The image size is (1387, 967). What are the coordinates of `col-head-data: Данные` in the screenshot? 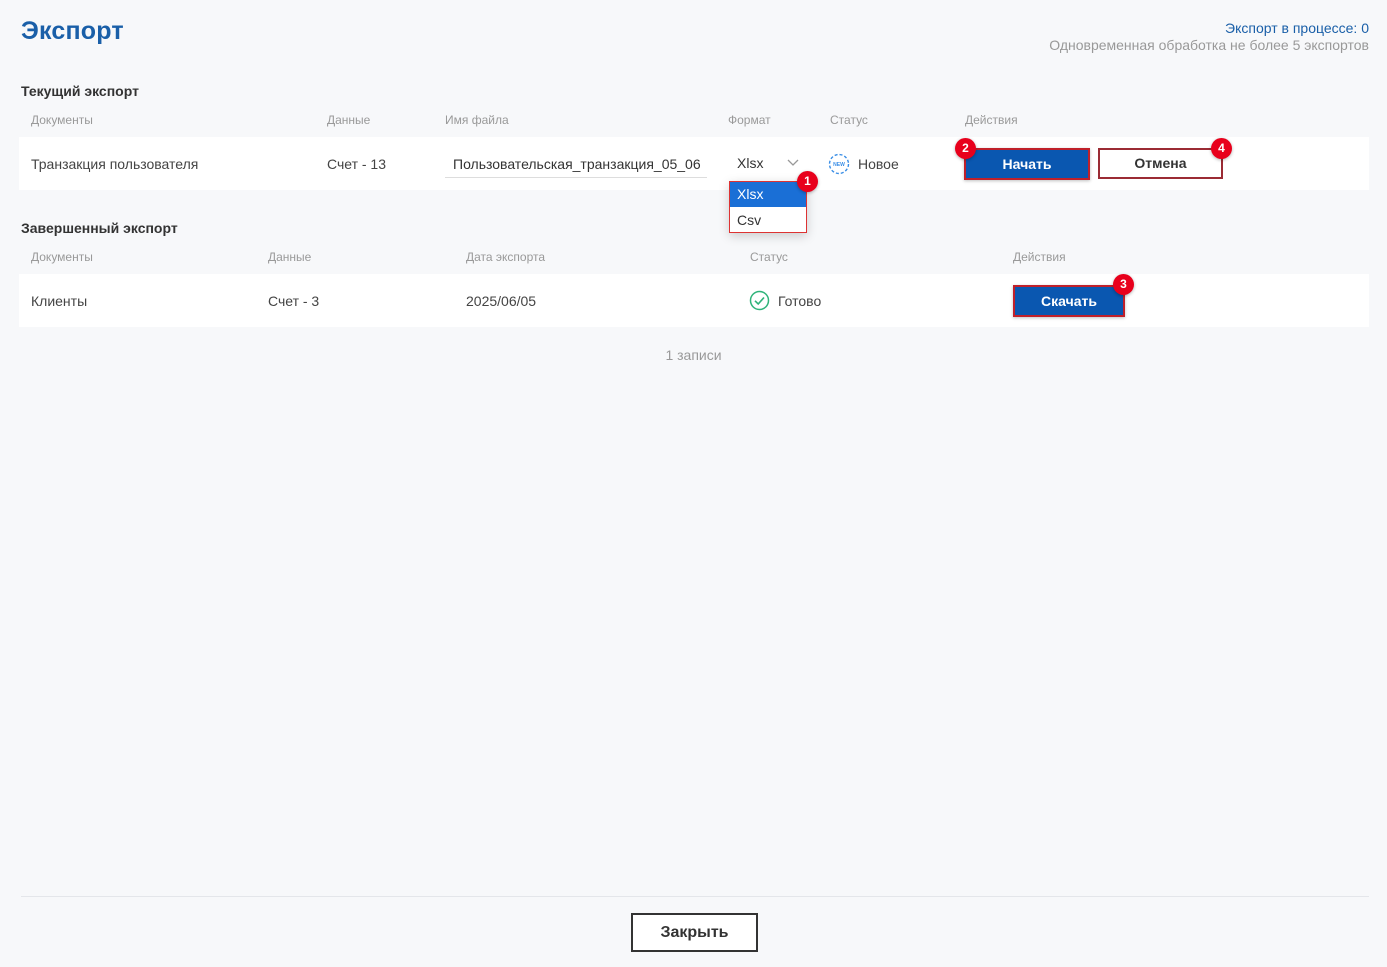 It's located at (349, 120).